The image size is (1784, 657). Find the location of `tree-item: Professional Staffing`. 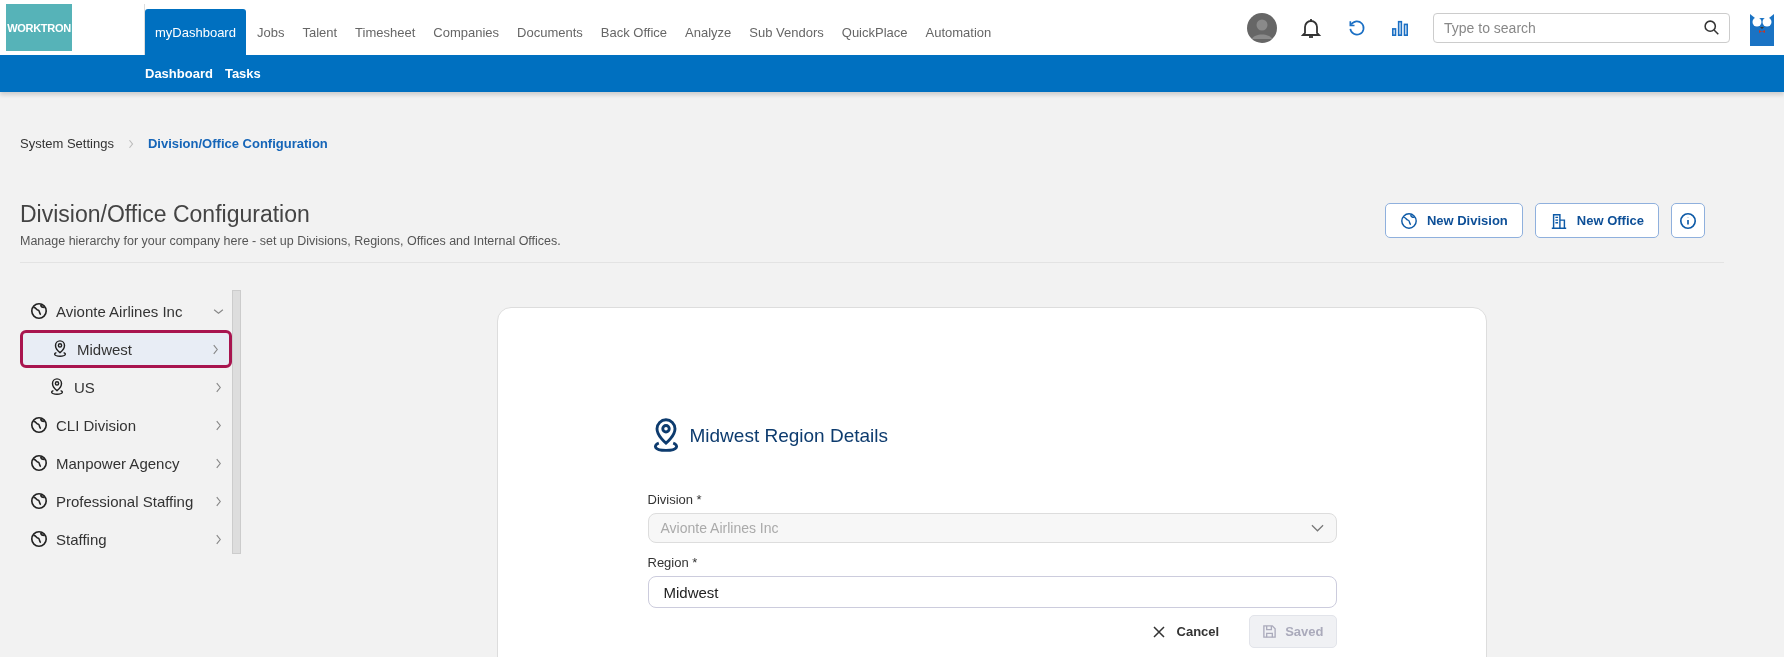

tree-item: Professional Staffing is located at coordinates (126, 501).